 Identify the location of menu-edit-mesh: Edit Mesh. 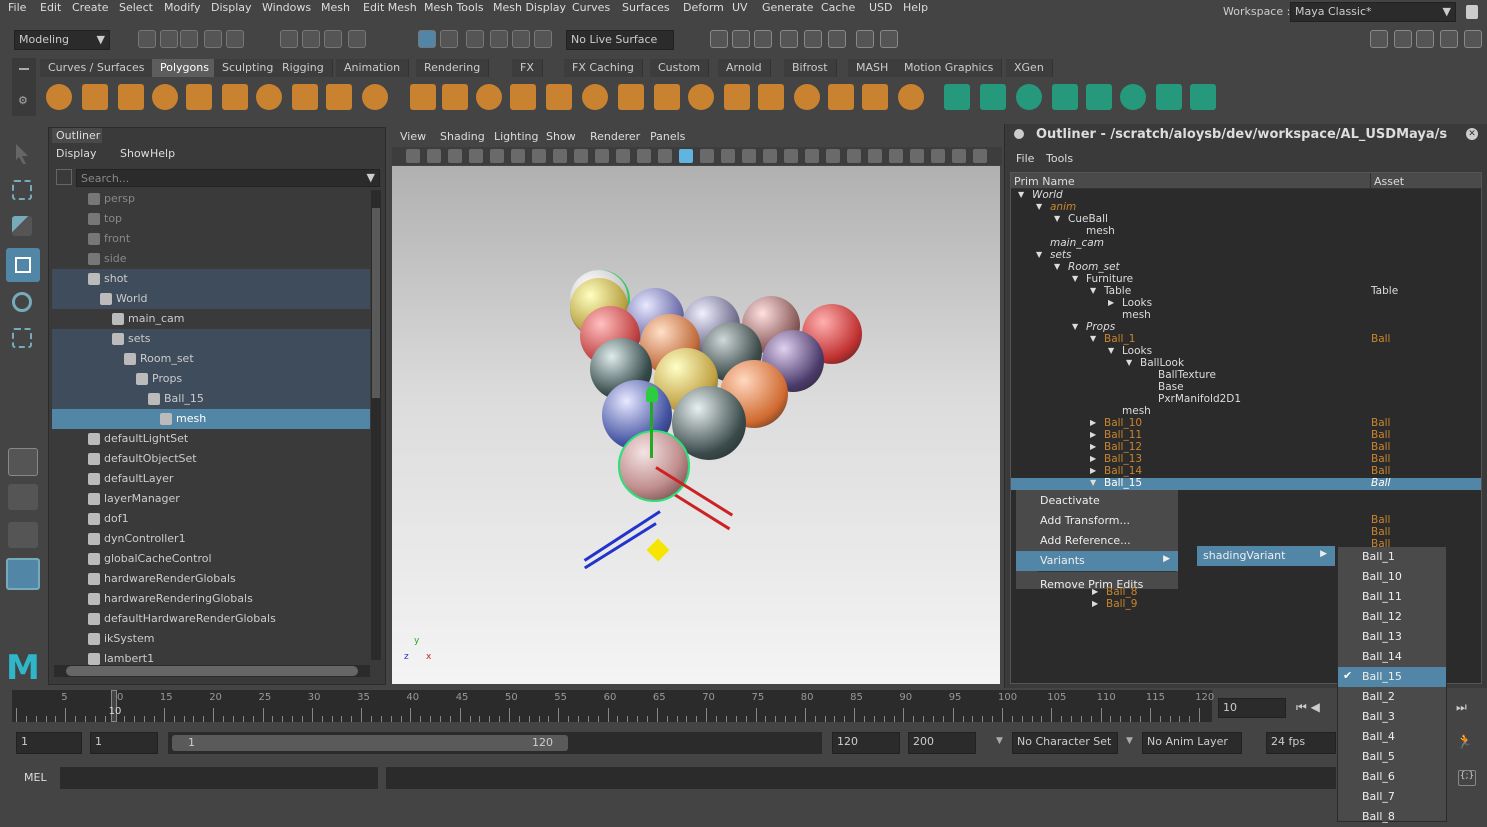
(390, 7).